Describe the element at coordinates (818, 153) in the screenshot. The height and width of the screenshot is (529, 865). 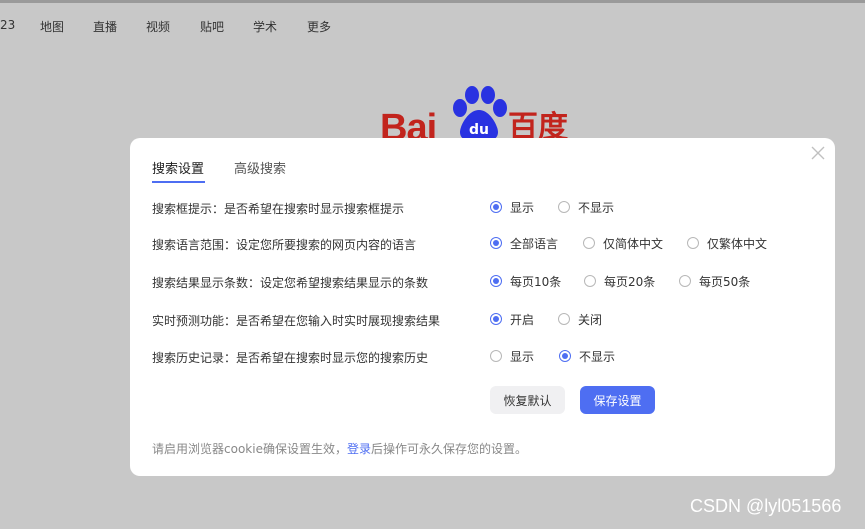
I see `close-icon` at that location.